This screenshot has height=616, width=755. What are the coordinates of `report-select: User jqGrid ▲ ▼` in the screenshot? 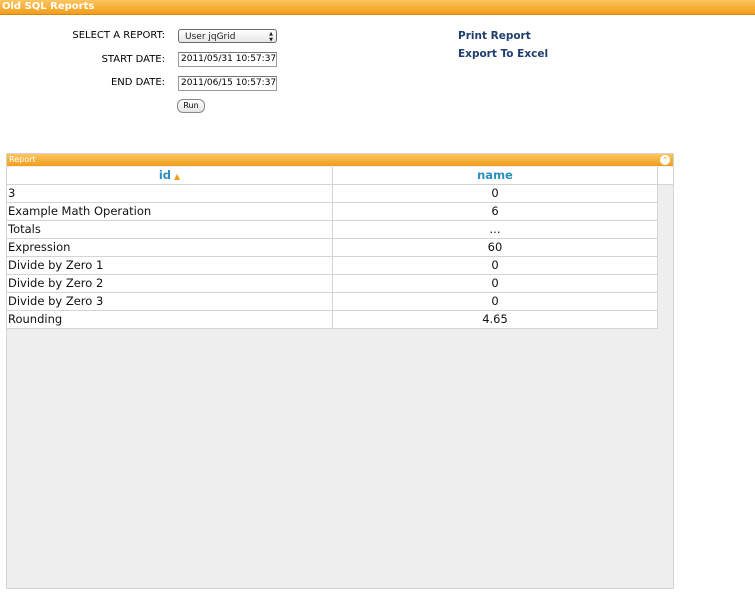 It's located at (227, 36).